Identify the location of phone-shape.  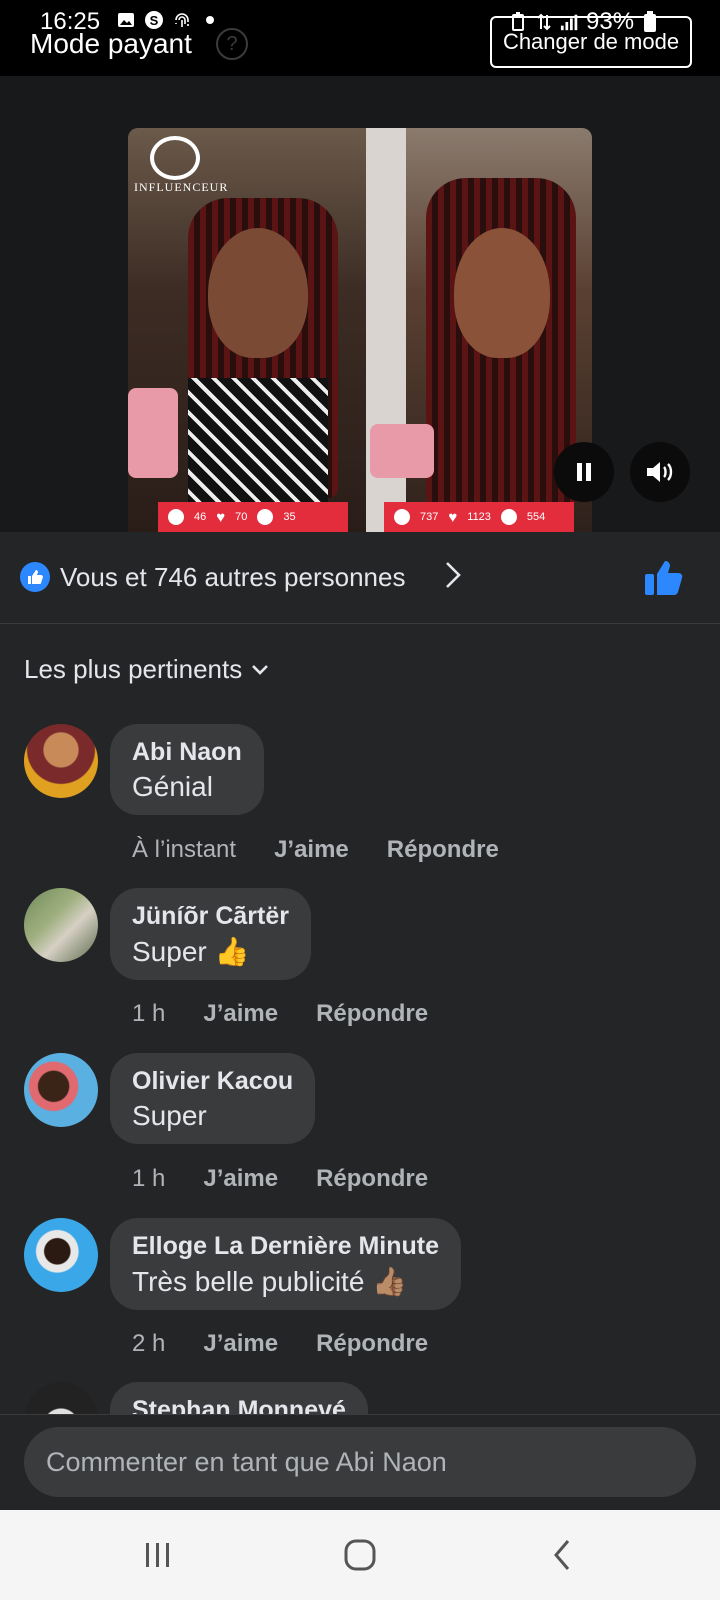
(153, 433).